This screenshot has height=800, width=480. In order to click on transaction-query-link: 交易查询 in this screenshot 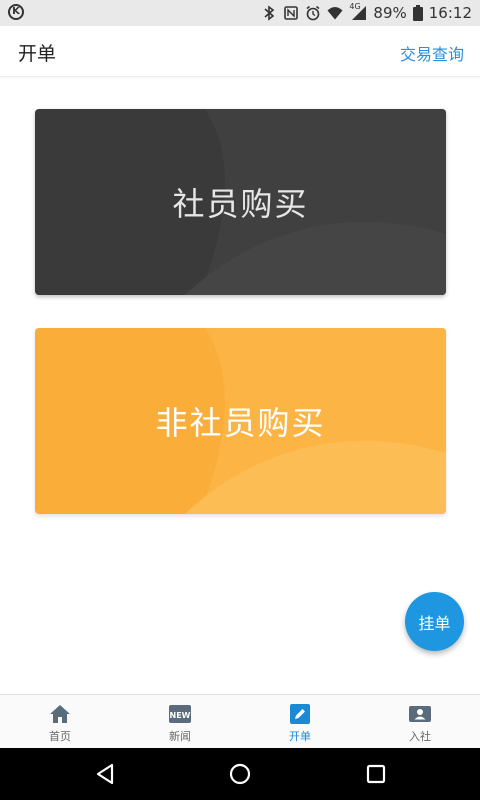, I will do `click(432, 53)`.